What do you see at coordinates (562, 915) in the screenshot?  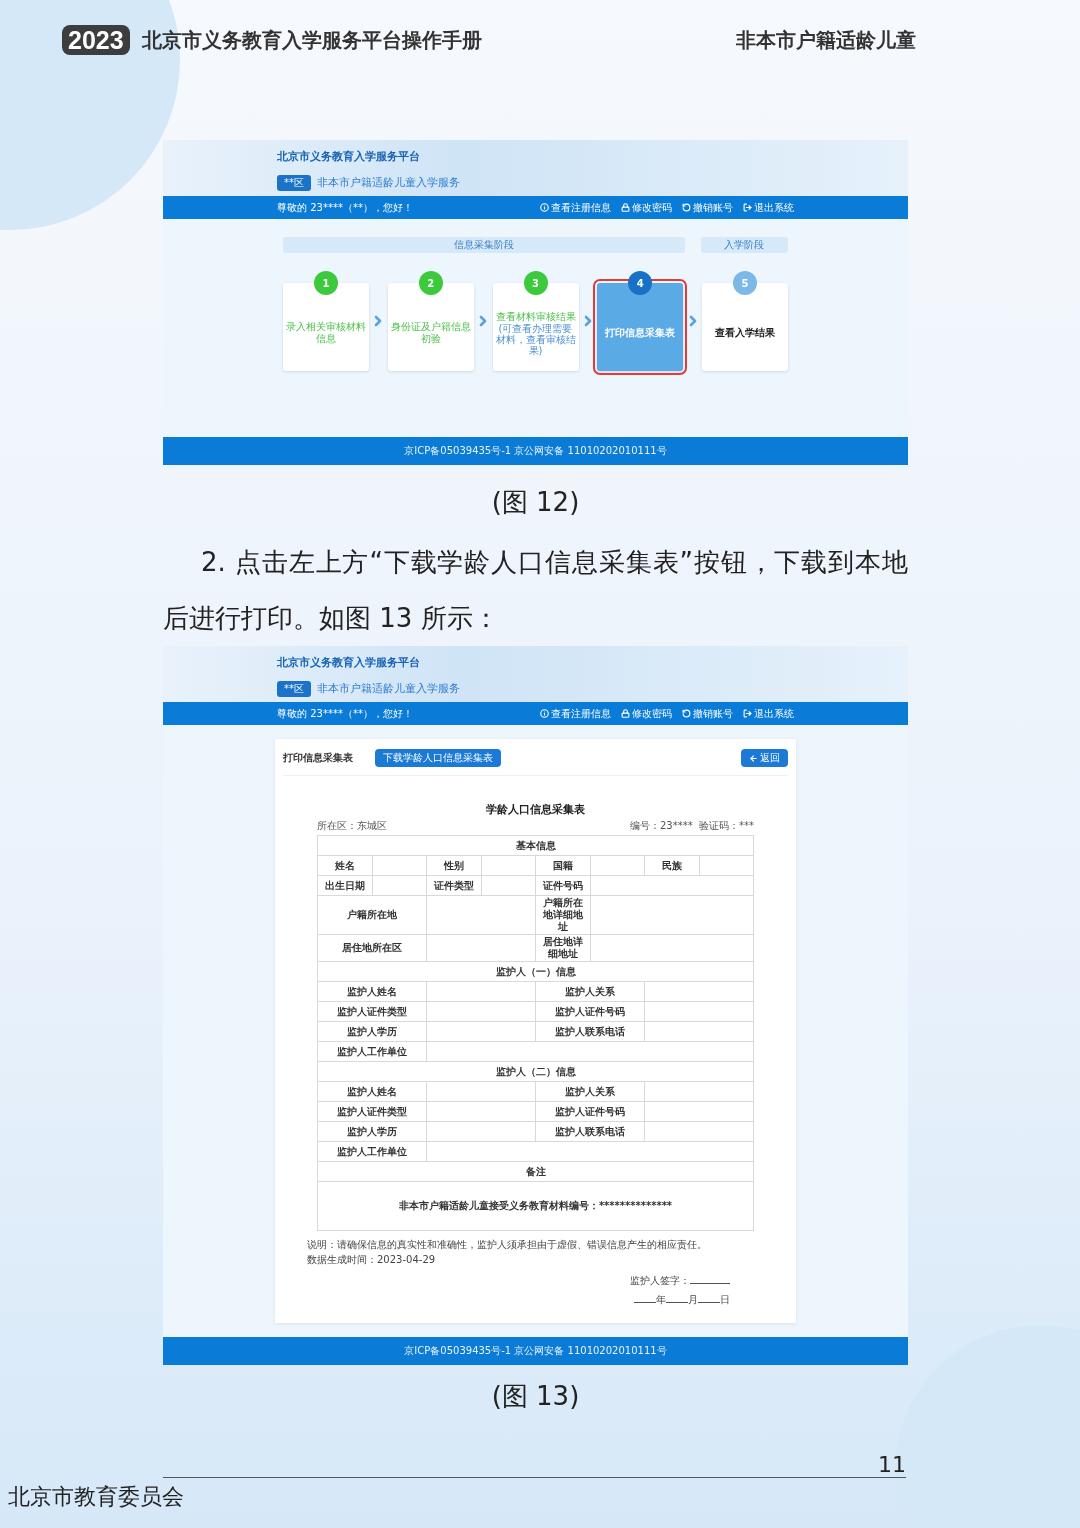 I see `table-cell: 户籍所在地详细地址` at bounding box center [562, 915].